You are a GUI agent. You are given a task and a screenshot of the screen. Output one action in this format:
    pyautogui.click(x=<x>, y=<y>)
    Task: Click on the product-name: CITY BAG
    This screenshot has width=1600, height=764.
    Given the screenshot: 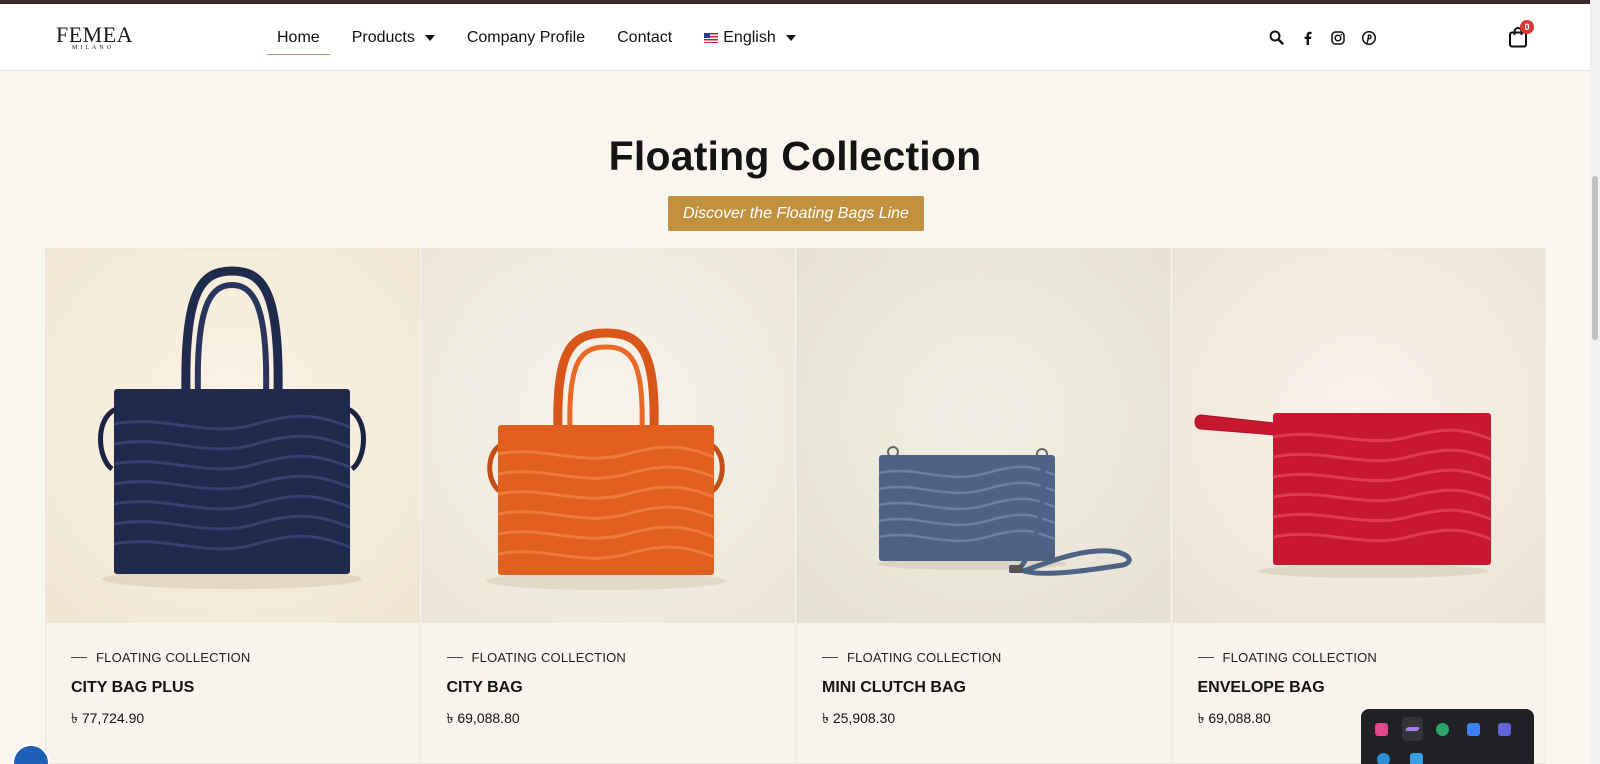 What is the action you would take?
    pyautogui.click(x=616, y=688)
    